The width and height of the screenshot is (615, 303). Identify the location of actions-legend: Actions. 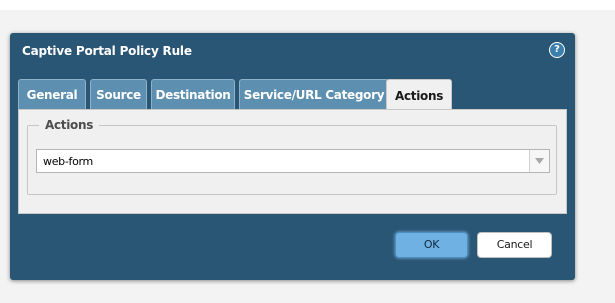
(69, 125).